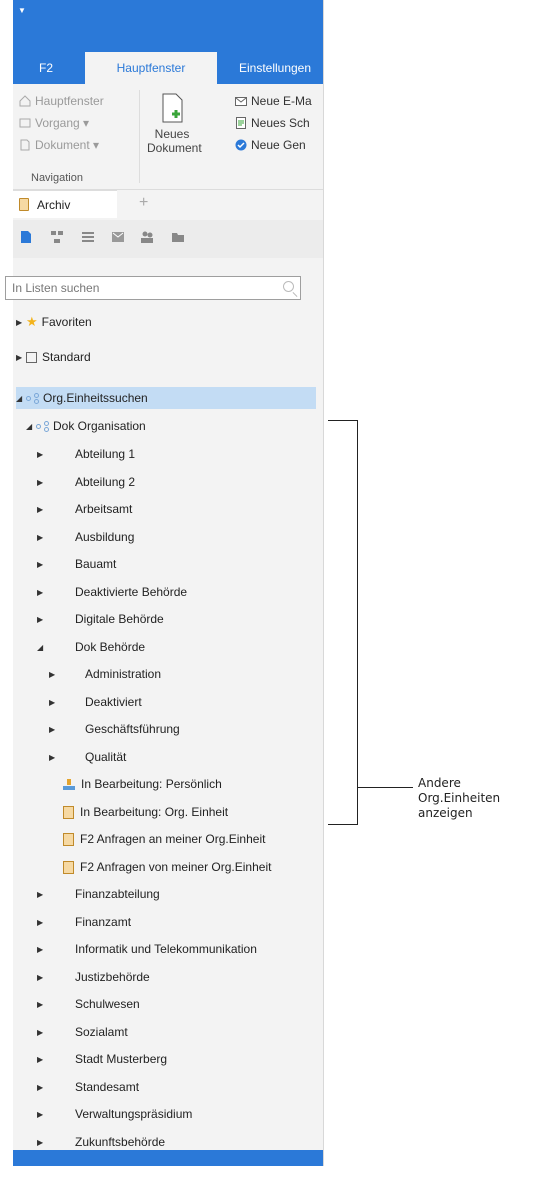 This screenshot has height=1182, width=533. I want to click on tree-item-subunit: ▶ Administration, so click(105, 674).